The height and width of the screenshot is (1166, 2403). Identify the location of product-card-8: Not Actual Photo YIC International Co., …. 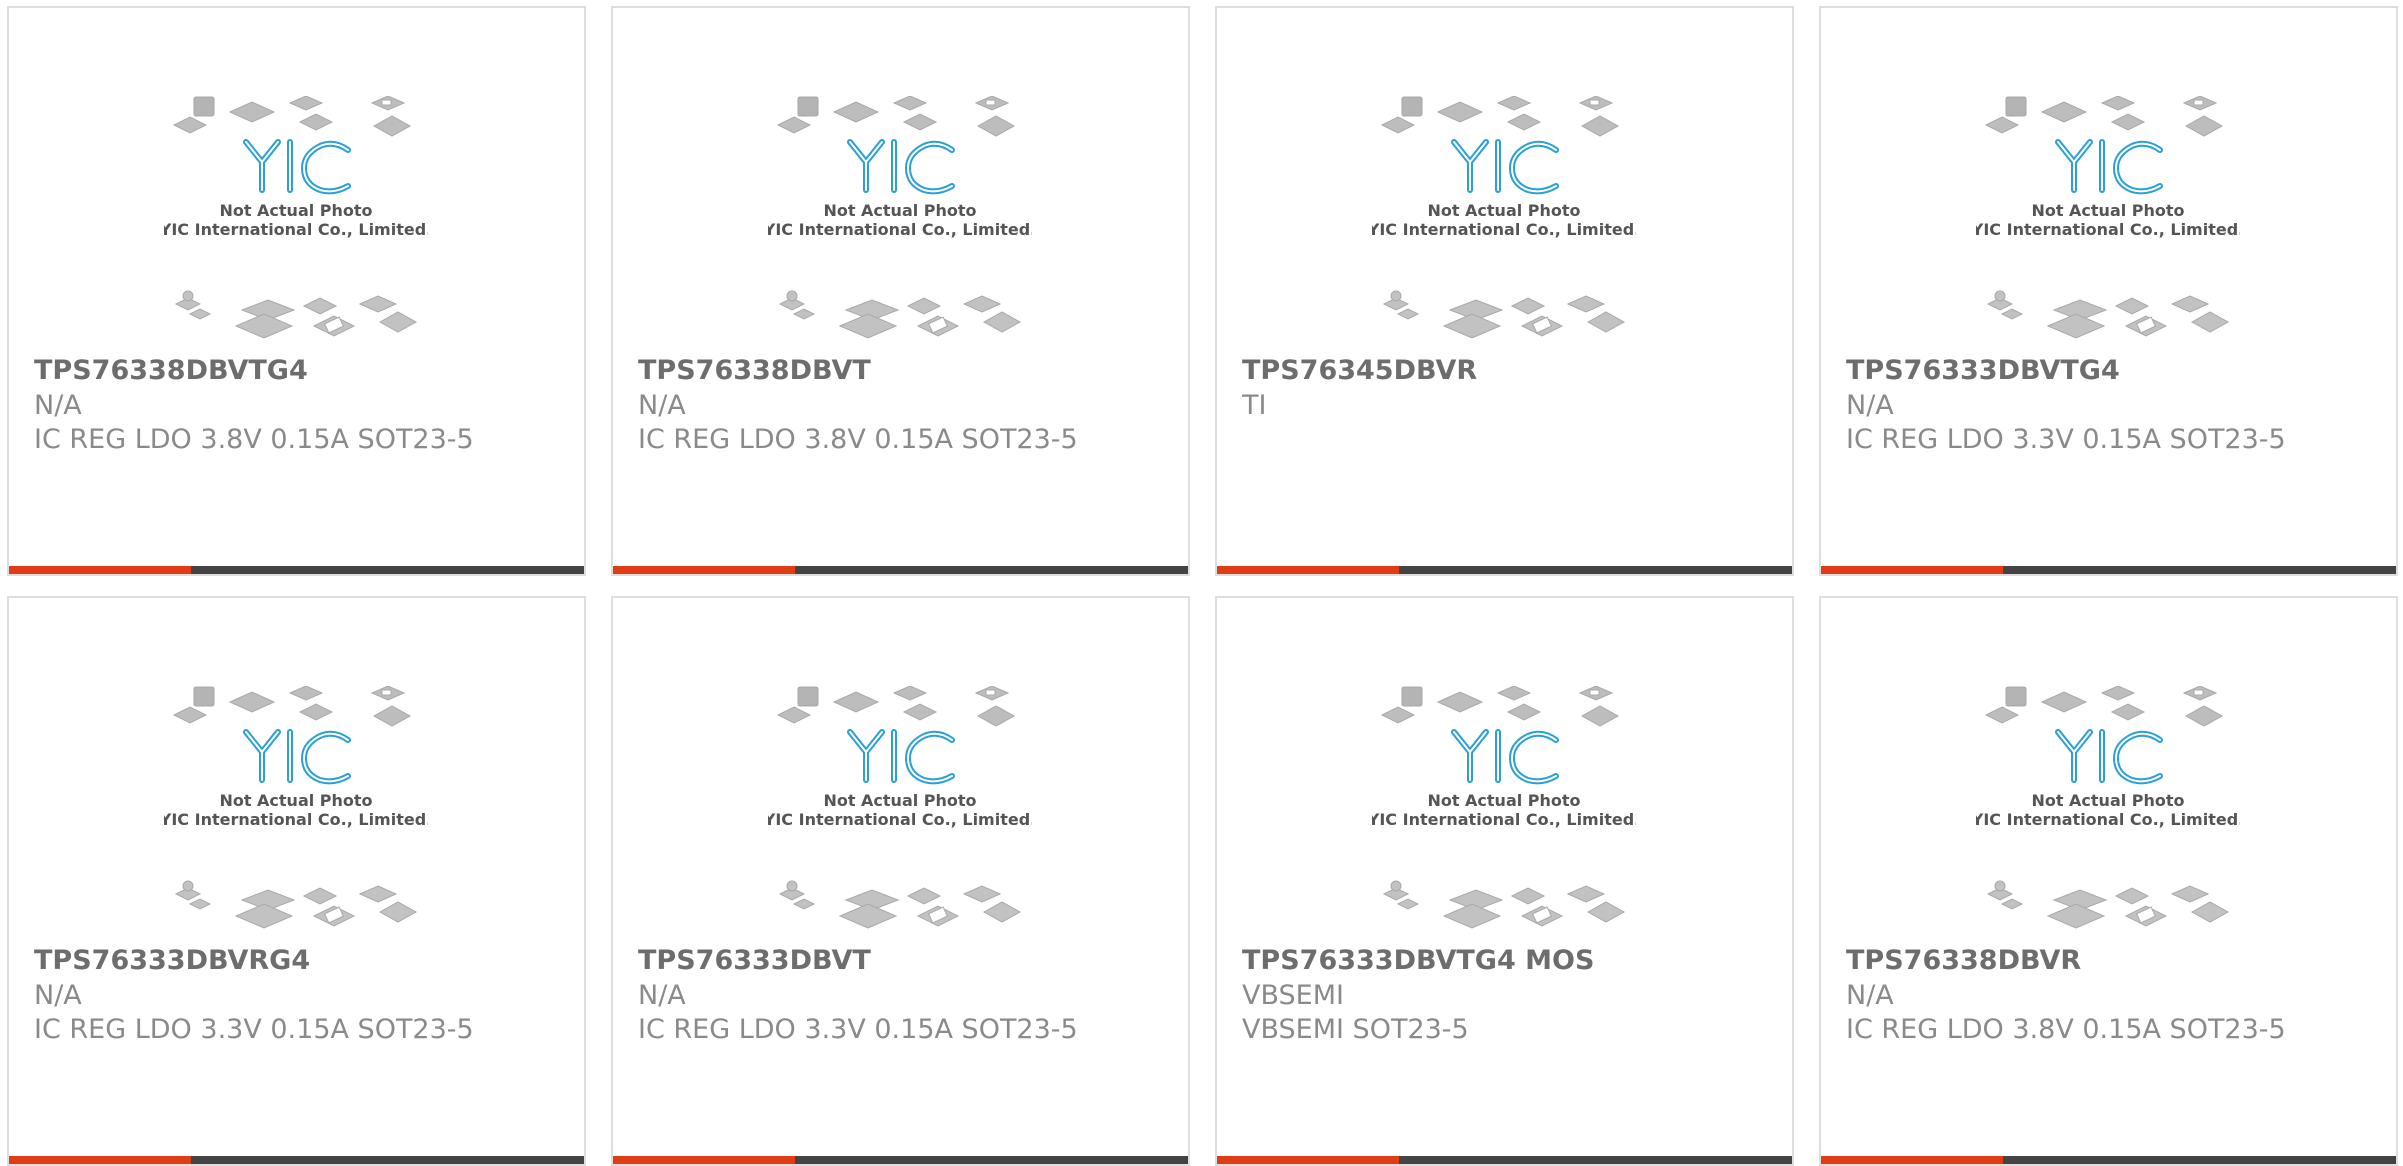
(2108, 881).